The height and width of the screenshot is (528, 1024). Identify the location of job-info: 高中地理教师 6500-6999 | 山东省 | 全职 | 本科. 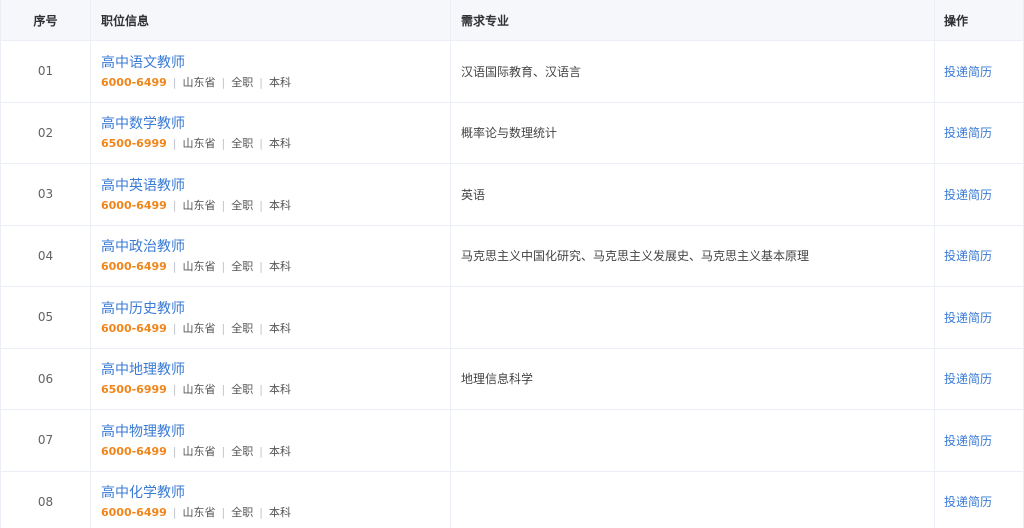
(196, 378).